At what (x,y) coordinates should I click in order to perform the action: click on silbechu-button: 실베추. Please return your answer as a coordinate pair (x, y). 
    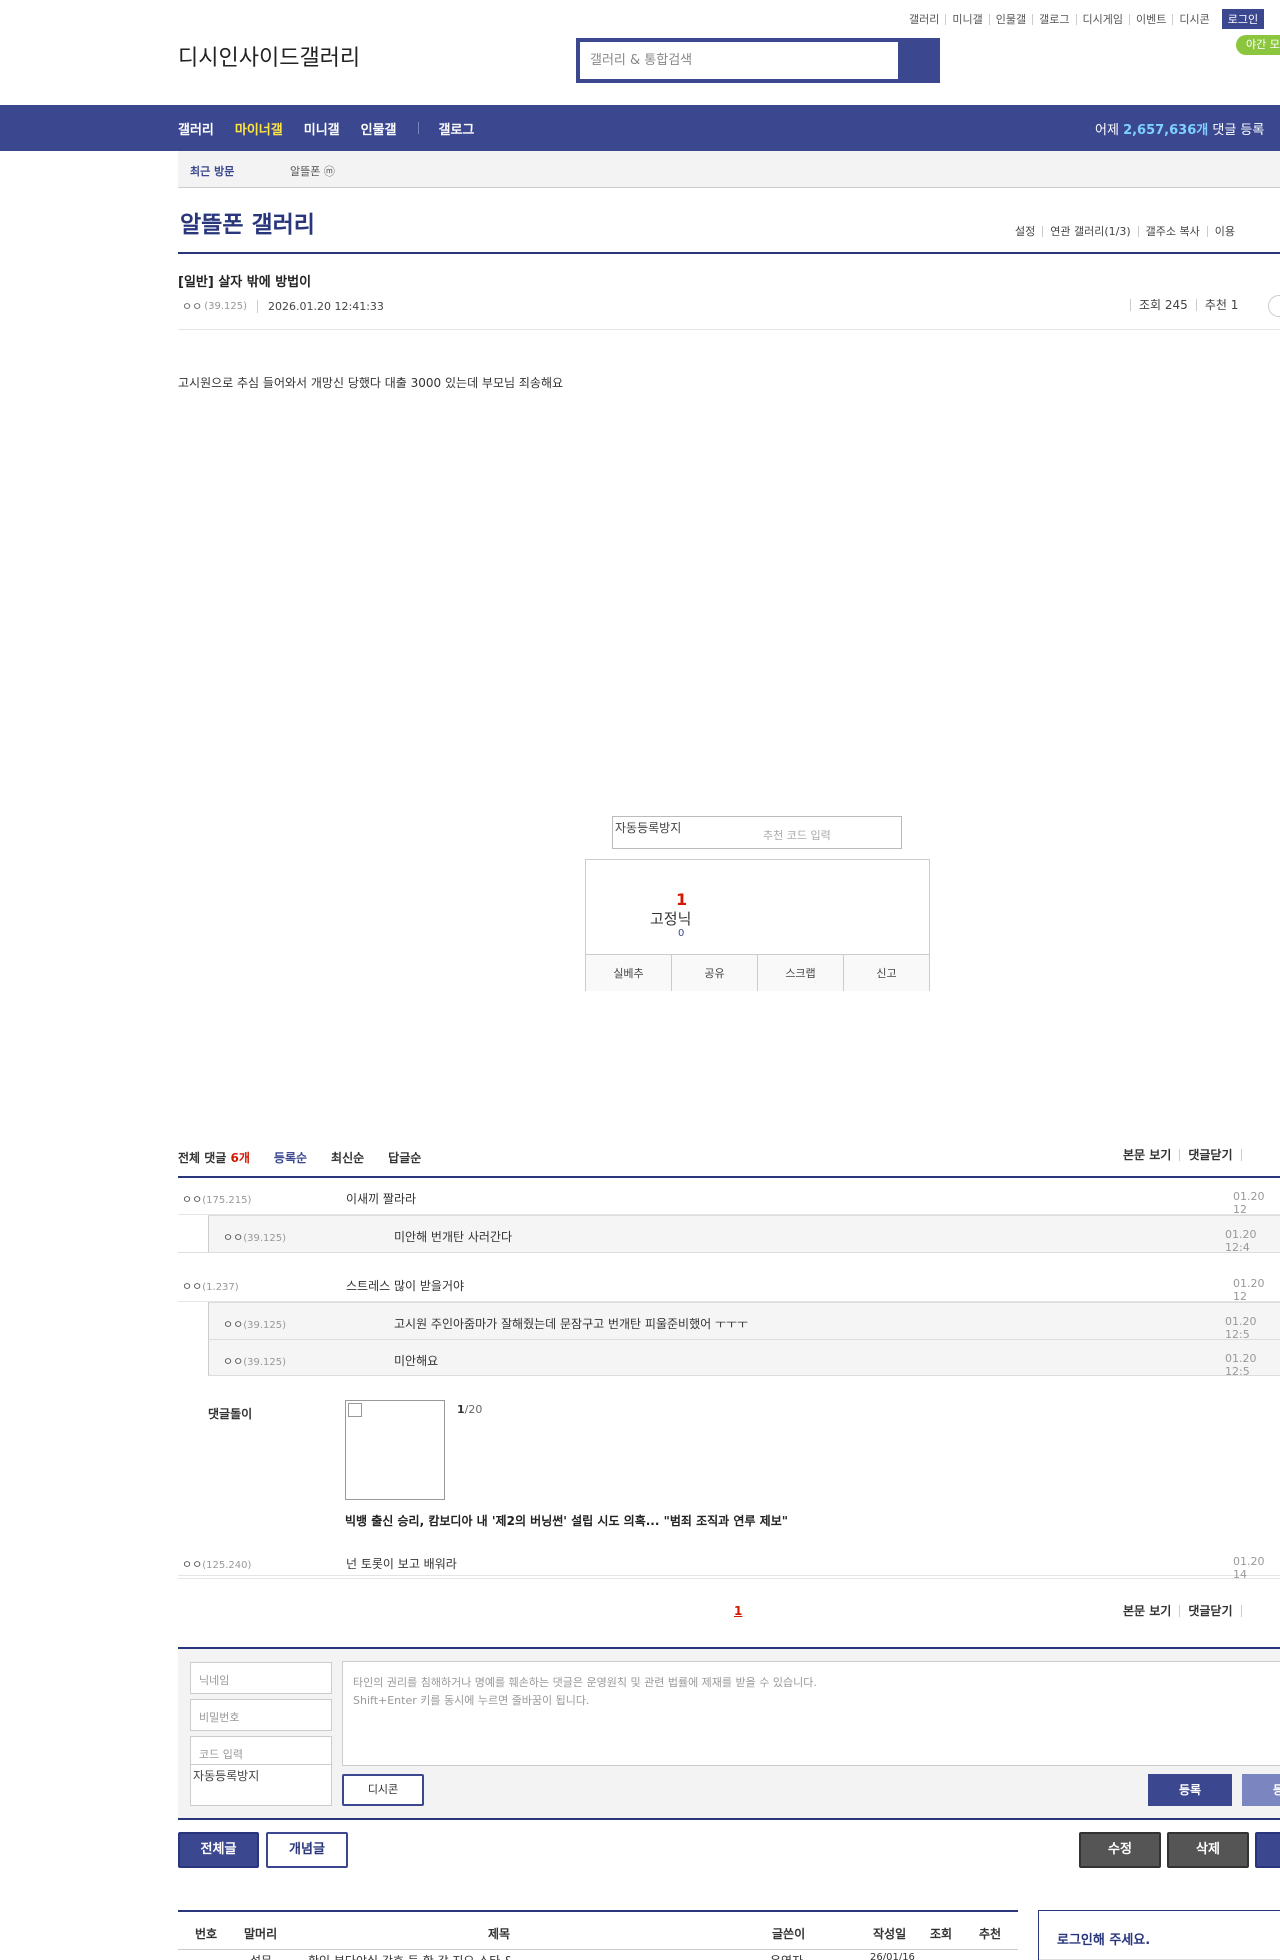
    Looking at the image, I should click on (628, 973).